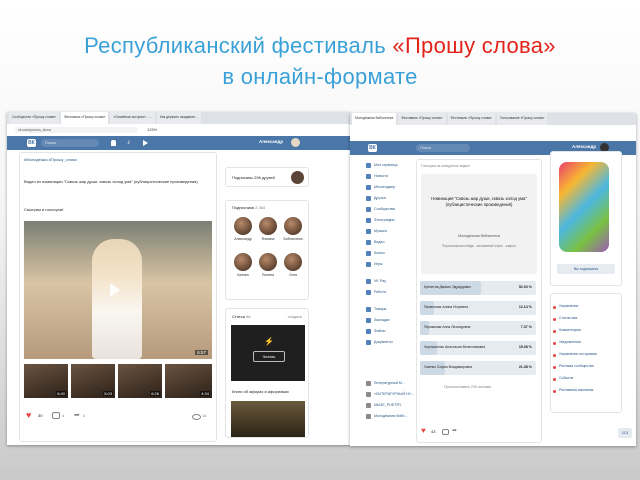  I want to click on video-thumbnail: 5:03, so click(93, 381).